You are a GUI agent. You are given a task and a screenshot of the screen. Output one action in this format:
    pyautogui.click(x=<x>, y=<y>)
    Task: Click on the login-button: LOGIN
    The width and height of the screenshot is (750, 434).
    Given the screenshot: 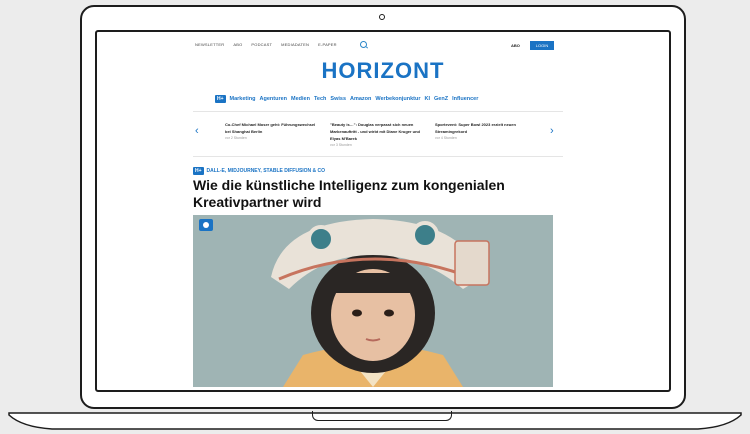 What is the action you would take?
    pyautogui.click(x=542, y=45)
    